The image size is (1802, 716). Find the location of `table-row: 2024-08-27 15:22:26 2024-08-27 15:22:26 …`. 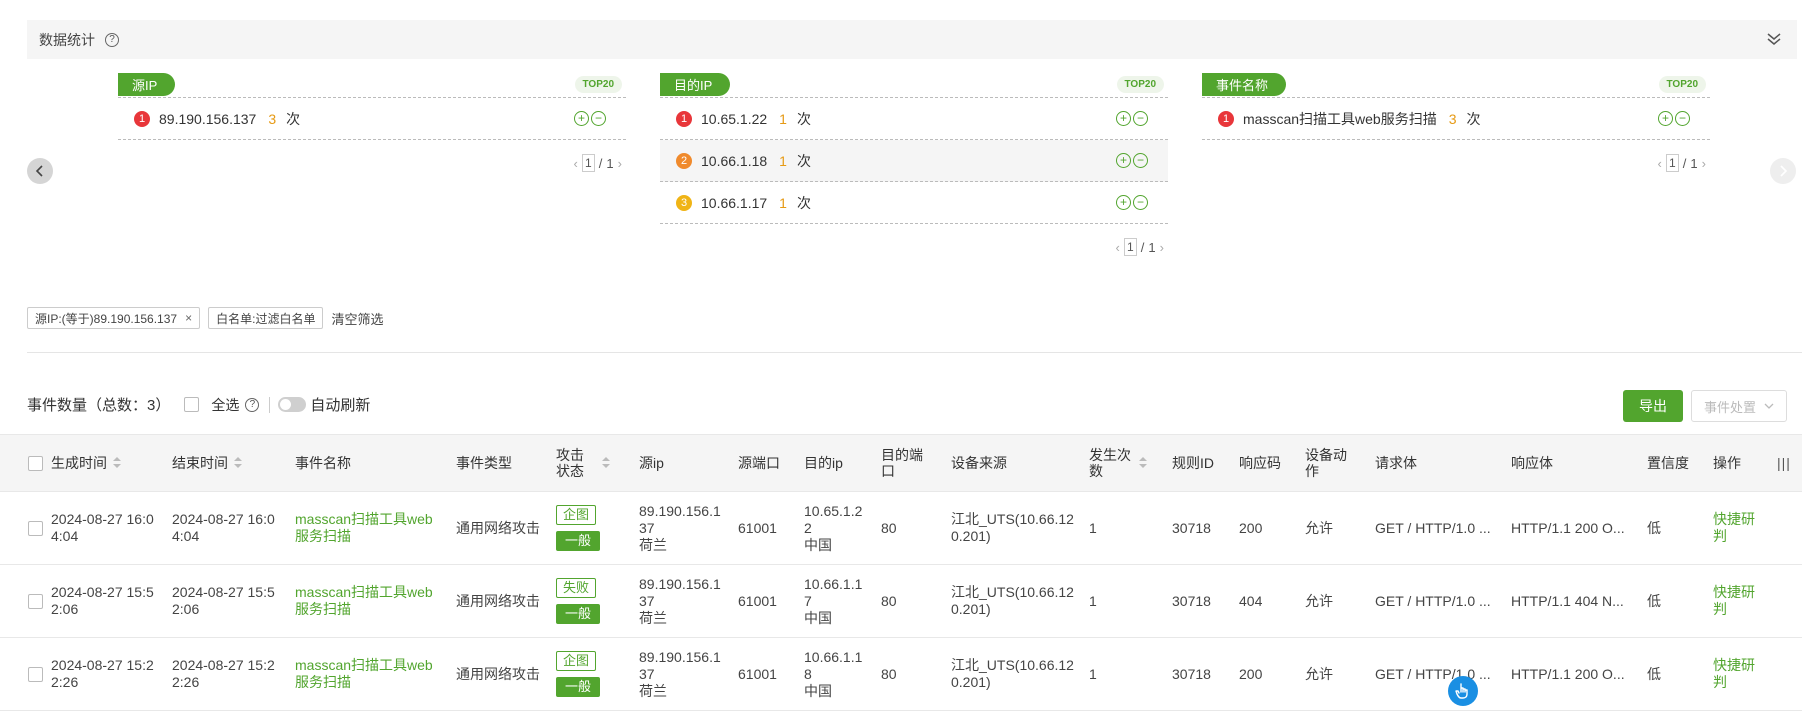

table-row: 2024-08-27 15:22:26 2024-08-27 15:22:26 … is located at coordinates (901, 674).